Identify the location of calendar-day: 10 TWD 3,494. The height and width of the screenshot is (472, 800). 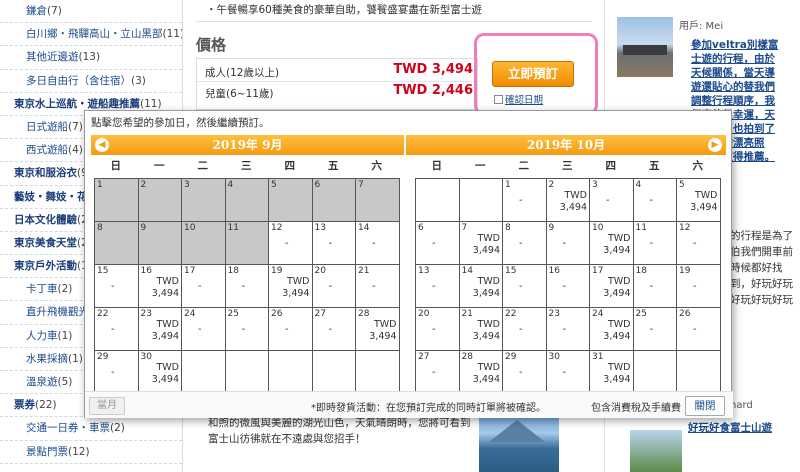
(612, 243).